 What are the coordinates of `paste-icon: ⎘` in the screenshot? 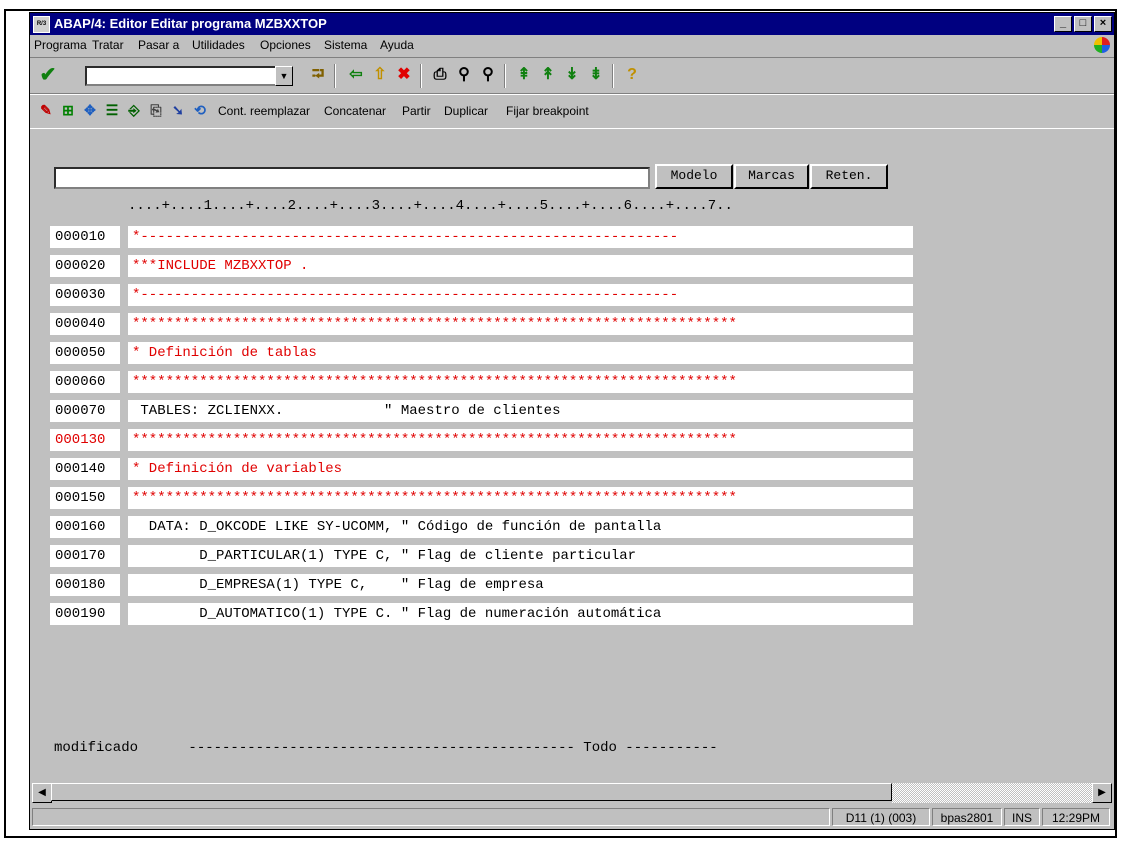 It's located at (156, 110).